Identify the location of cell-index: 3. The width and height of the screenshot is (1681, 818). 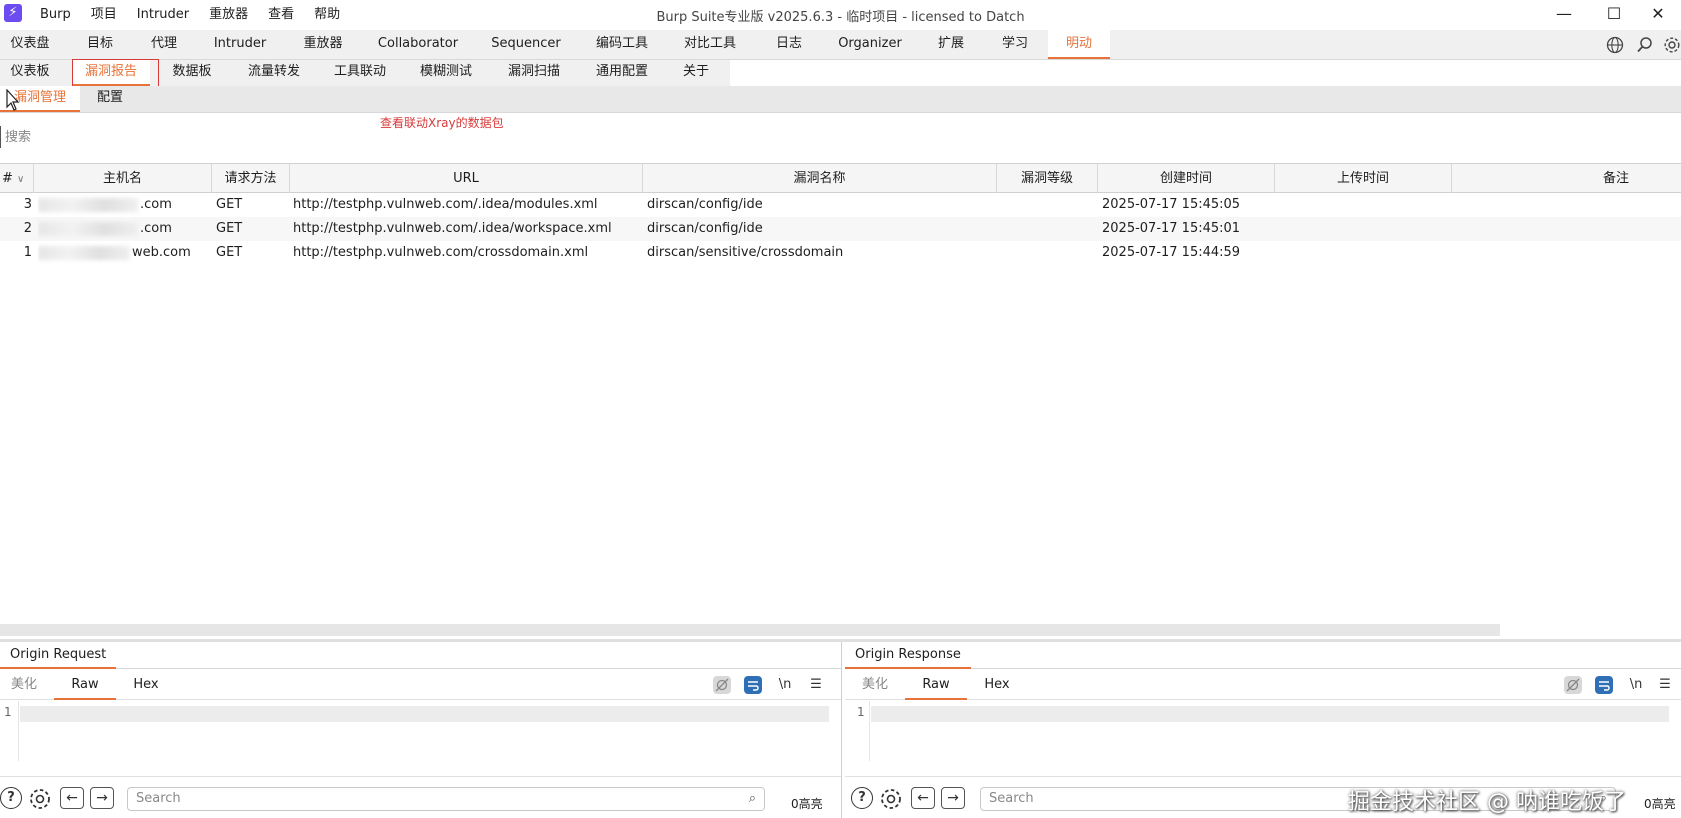
(27, 204).